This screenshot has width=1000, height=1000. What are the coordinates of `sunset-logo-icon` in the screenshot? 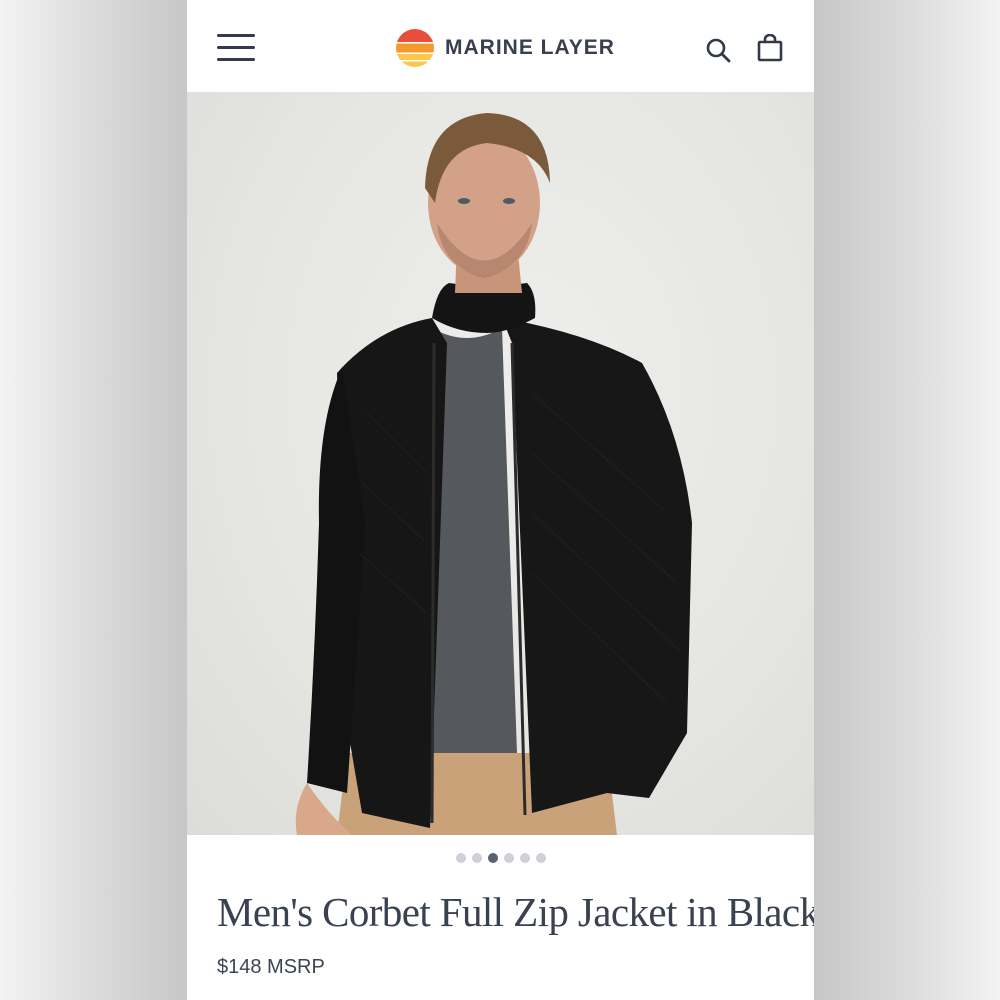 It's located at (415, 48).